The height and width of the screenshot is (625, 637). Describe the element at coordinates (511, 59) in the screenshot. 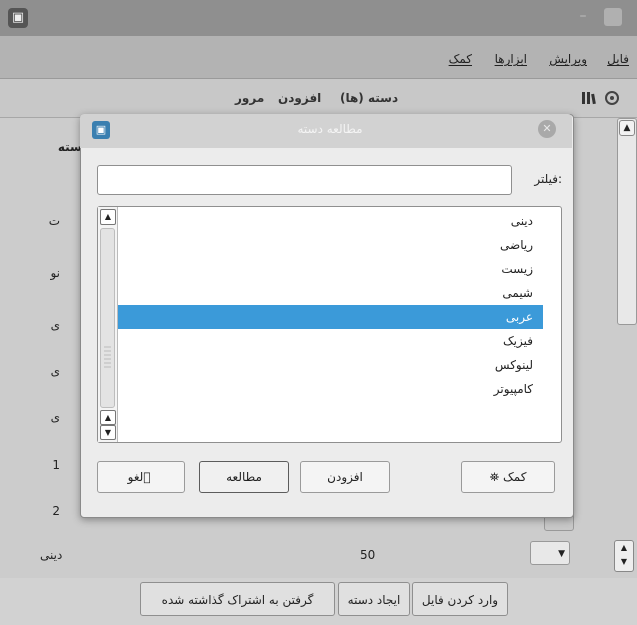

I see `menu-tools: ابزارها` at that location.